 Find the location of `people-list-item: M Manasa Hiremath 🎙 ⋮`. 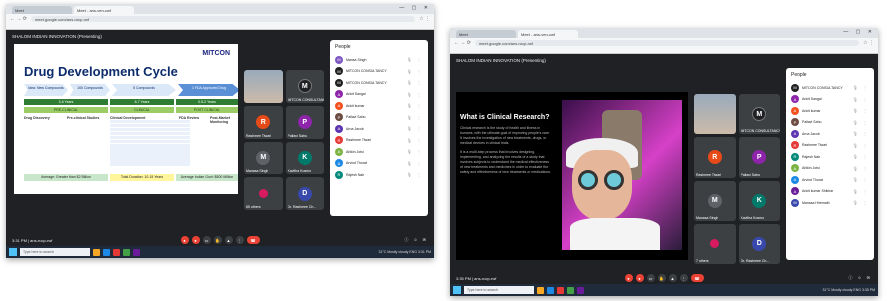

people-list-item: M Manasa Hiremath 🎙 ⋮ is located at coordinates (830, 203).